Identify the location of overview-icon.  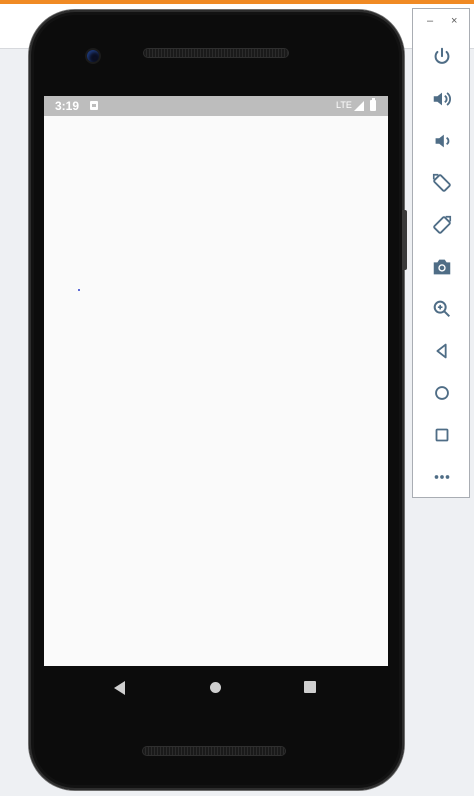
(442, 435).